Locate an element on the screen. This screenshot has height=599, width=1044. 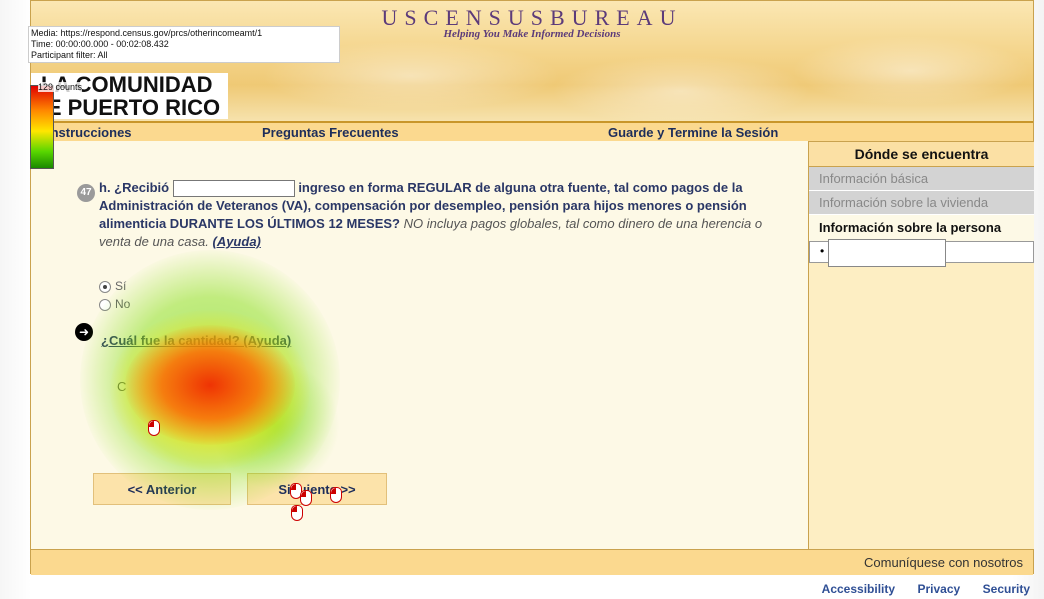
question-prefix: h. ¿Recibió is located at coordinates (134, 187).